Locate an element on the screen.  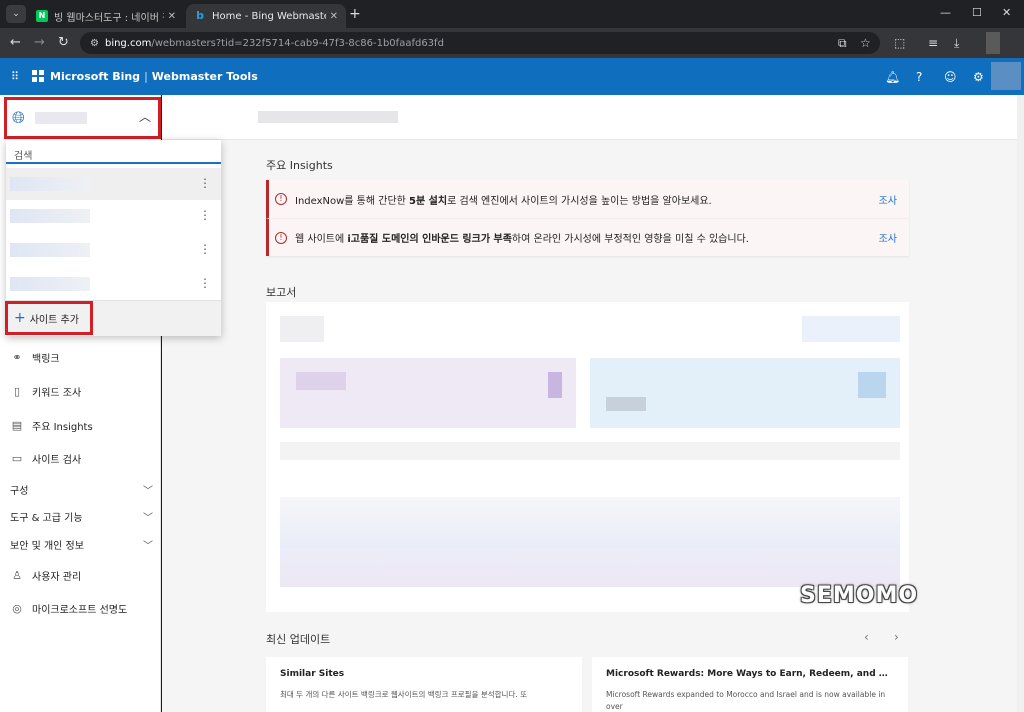
tab-bing-webmaster: b Home - Bing Webmaster Tools ✕ is located at coordinates (266, 16).